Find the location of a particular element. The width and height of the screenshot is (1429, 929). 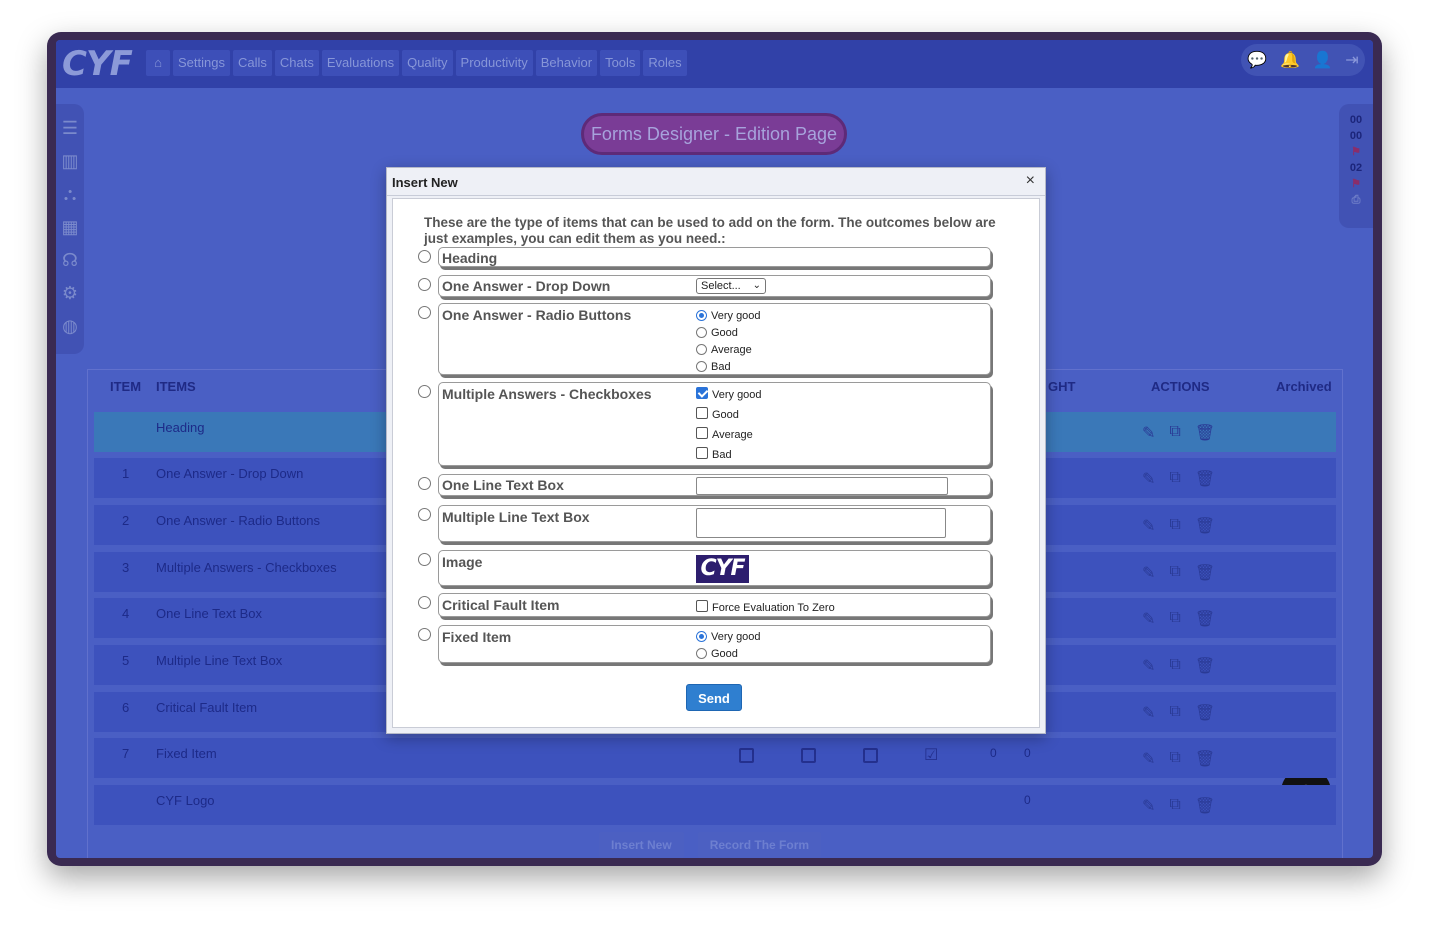

example-checkbox-group: Very good Good Average Bad is located at coordinates (729, 427).